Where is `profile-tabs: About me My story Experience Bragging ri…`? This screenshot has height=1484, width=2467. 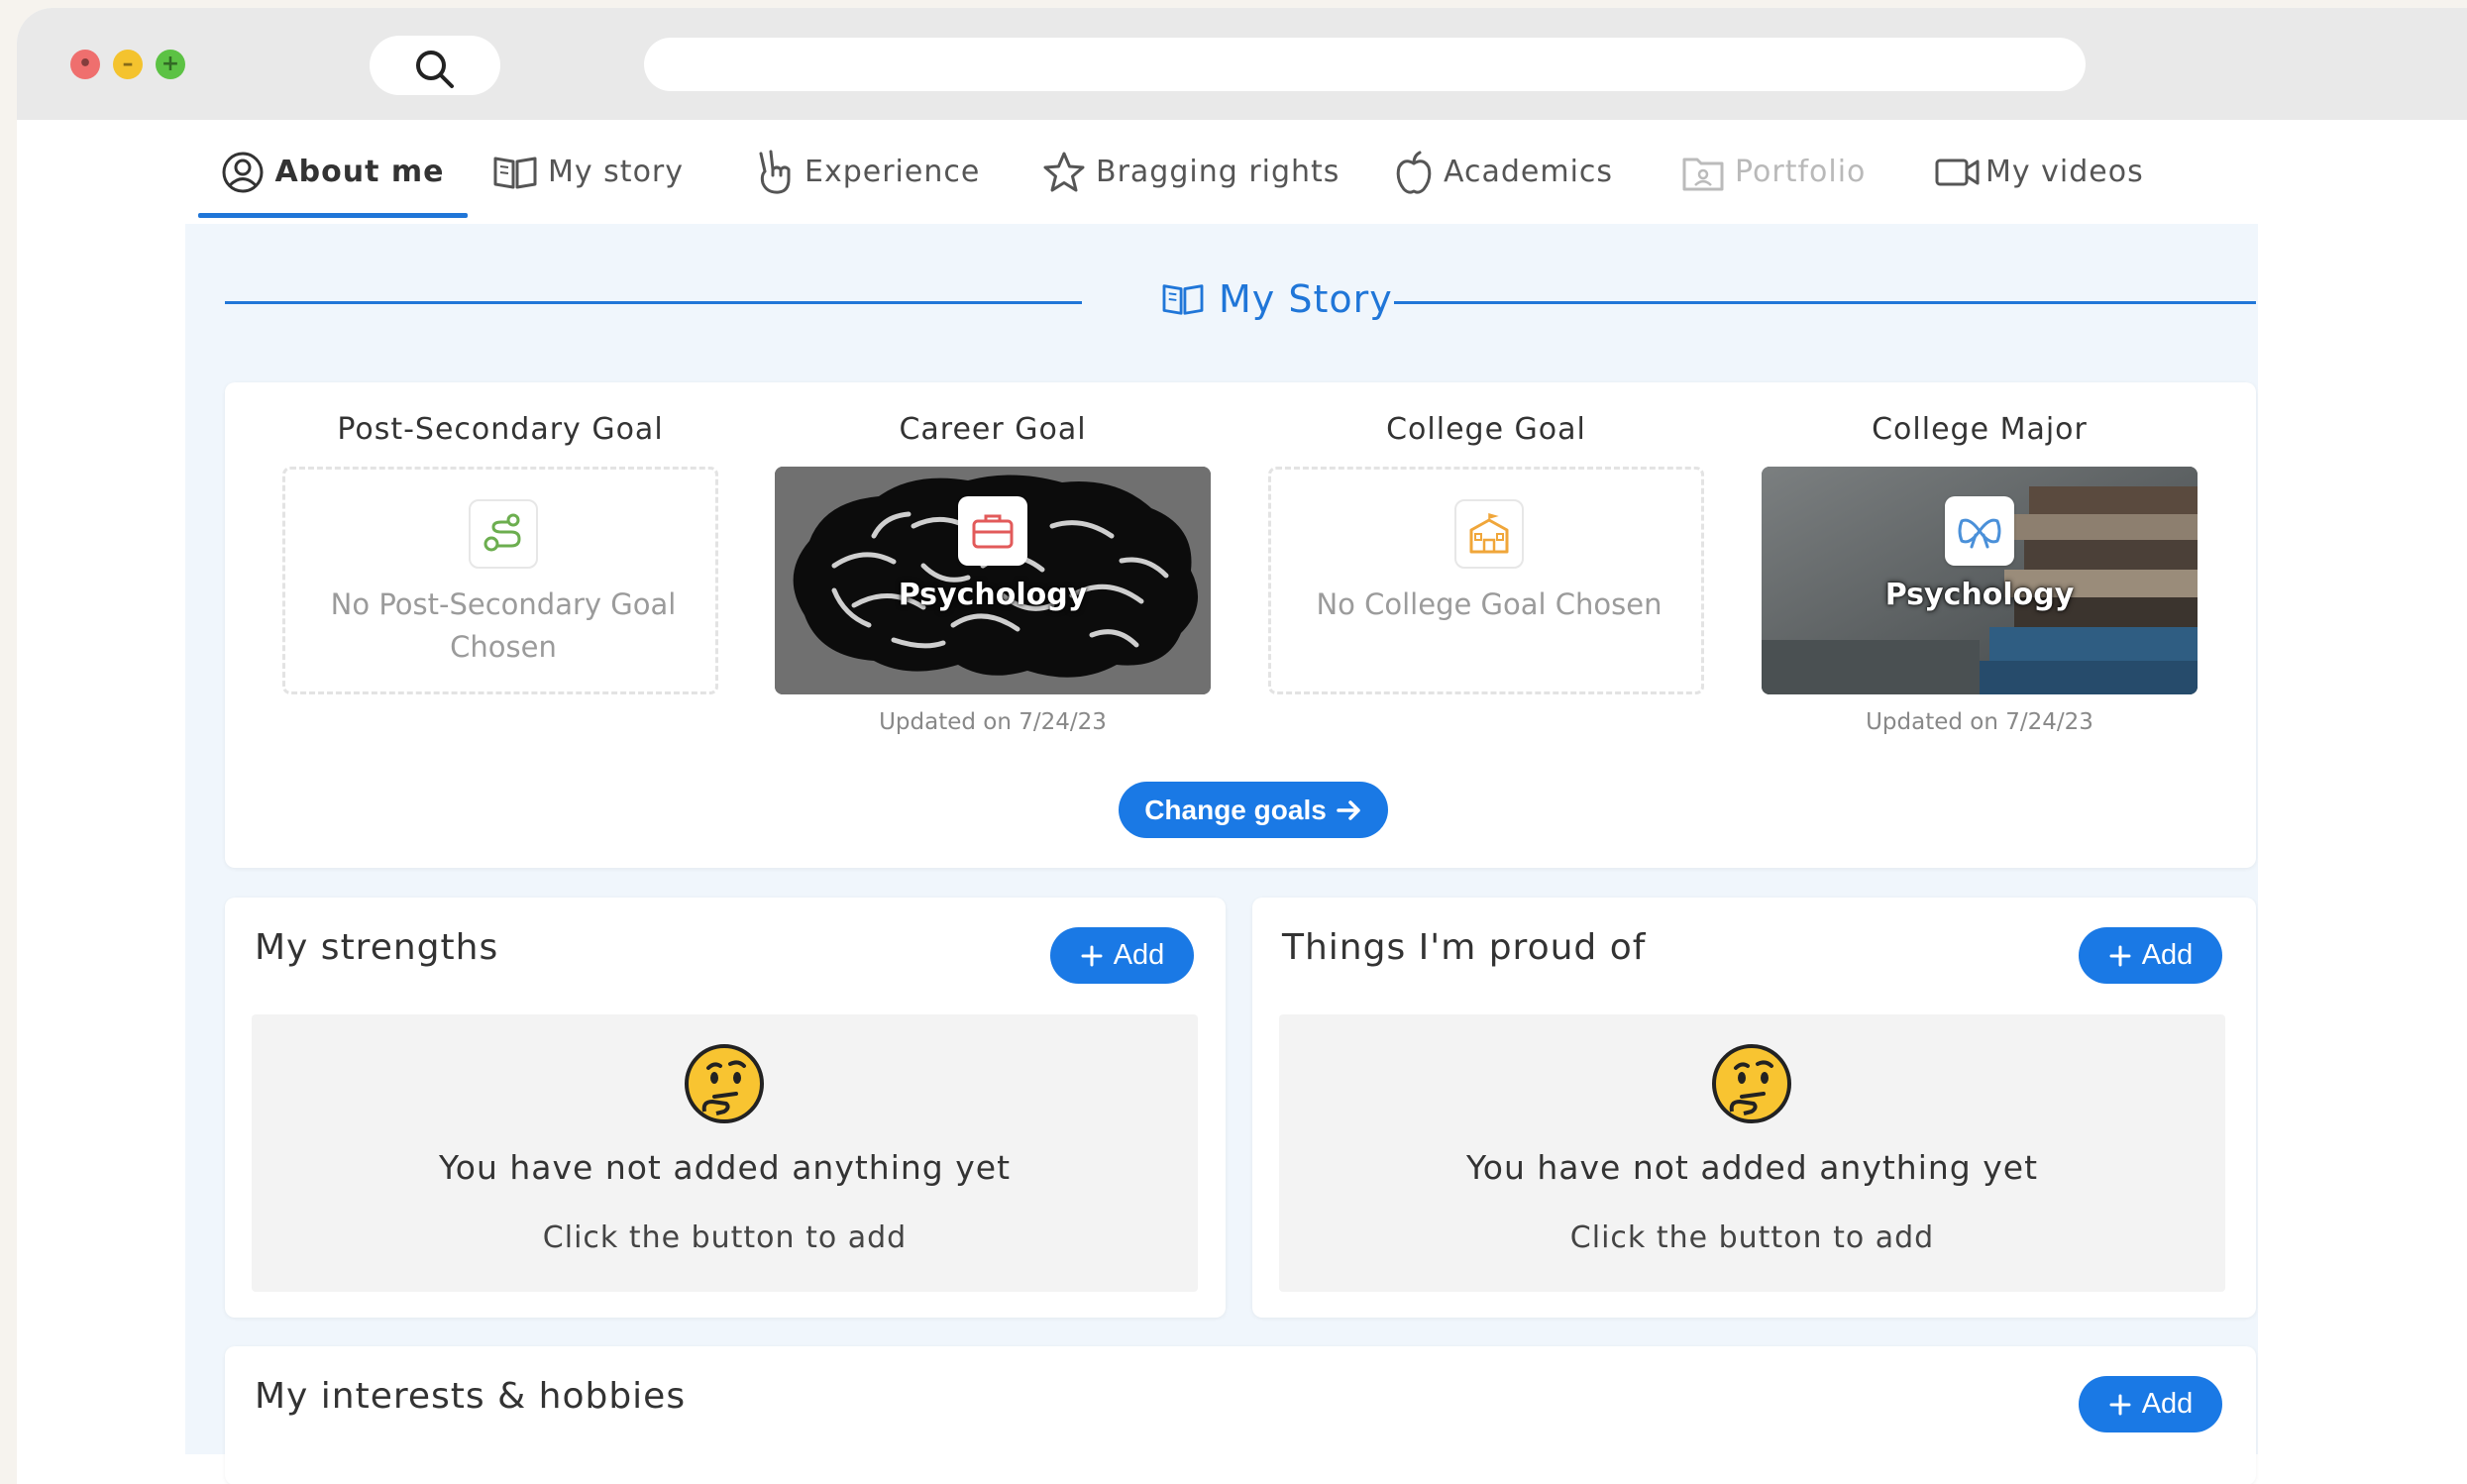
profile-tabs: About me My story Experience Bragging ri… is located at coordinates (1242, 172).